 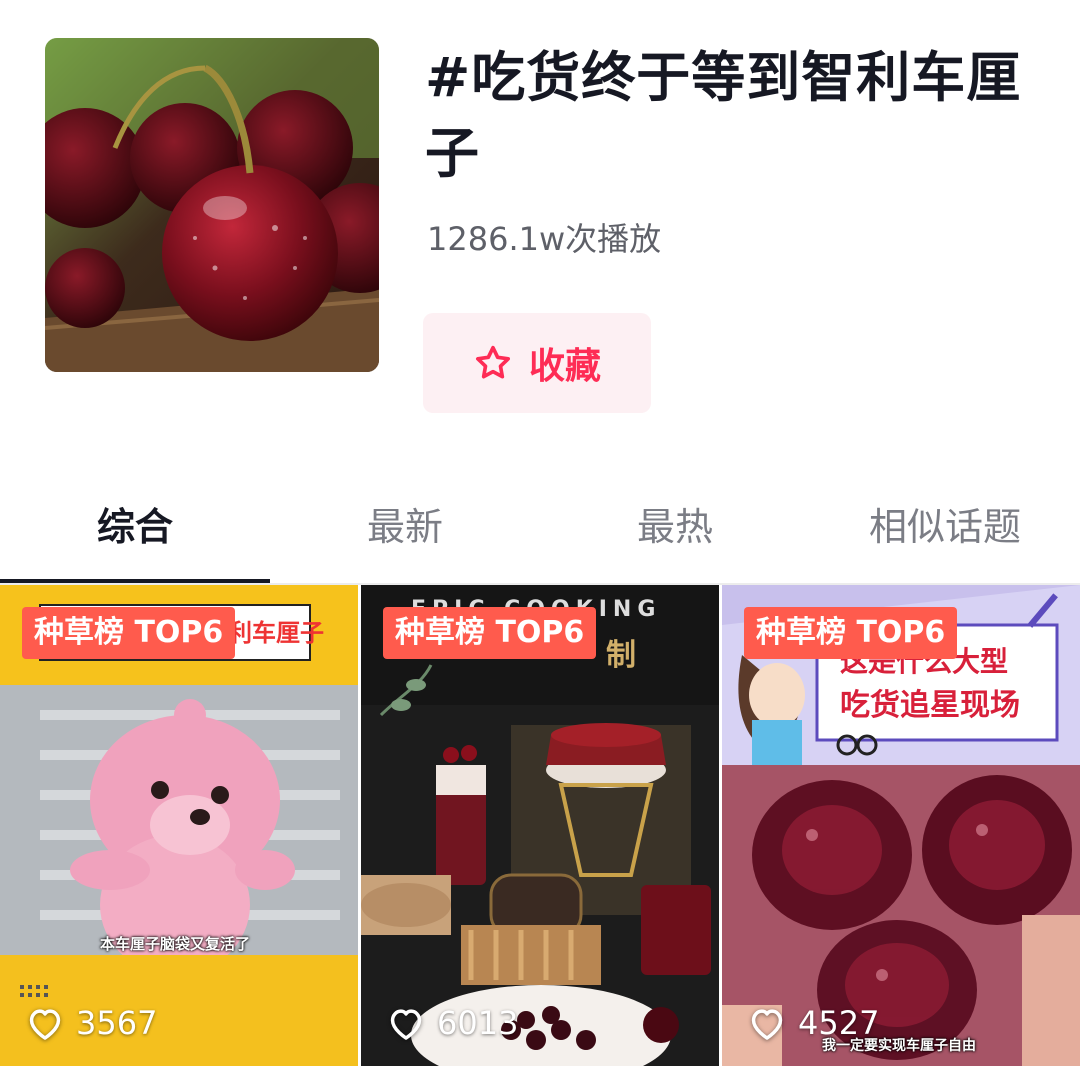 What do you see at coordinates (175, 944) in the screenshot?
I see `video-caption: 本车厘子脑袋又复活了` at bounding box center [175, 944].